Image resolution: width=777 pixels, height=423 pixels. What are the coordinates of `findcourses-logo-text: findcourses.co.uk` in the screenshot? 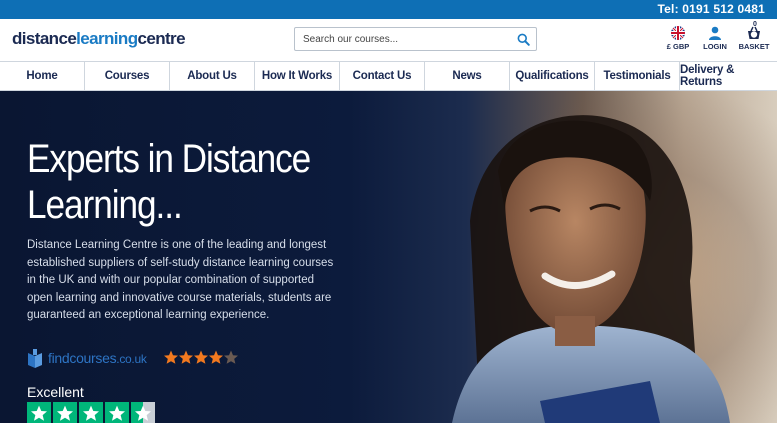 It's located at (97, 358).